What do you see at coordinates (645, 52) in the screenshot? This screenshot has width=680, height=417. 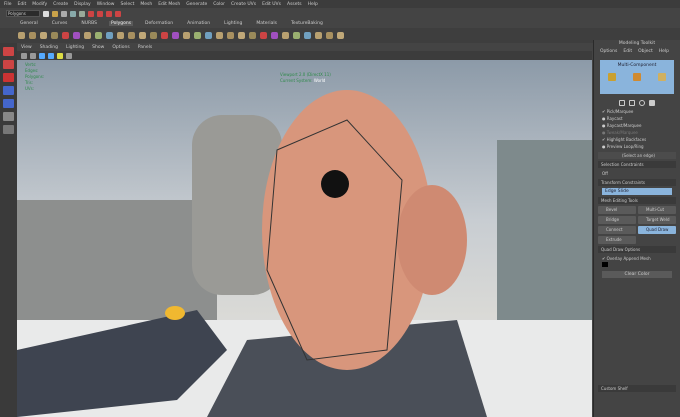 I see `panel-menu-object: Object` at bounding box center [645, 52].